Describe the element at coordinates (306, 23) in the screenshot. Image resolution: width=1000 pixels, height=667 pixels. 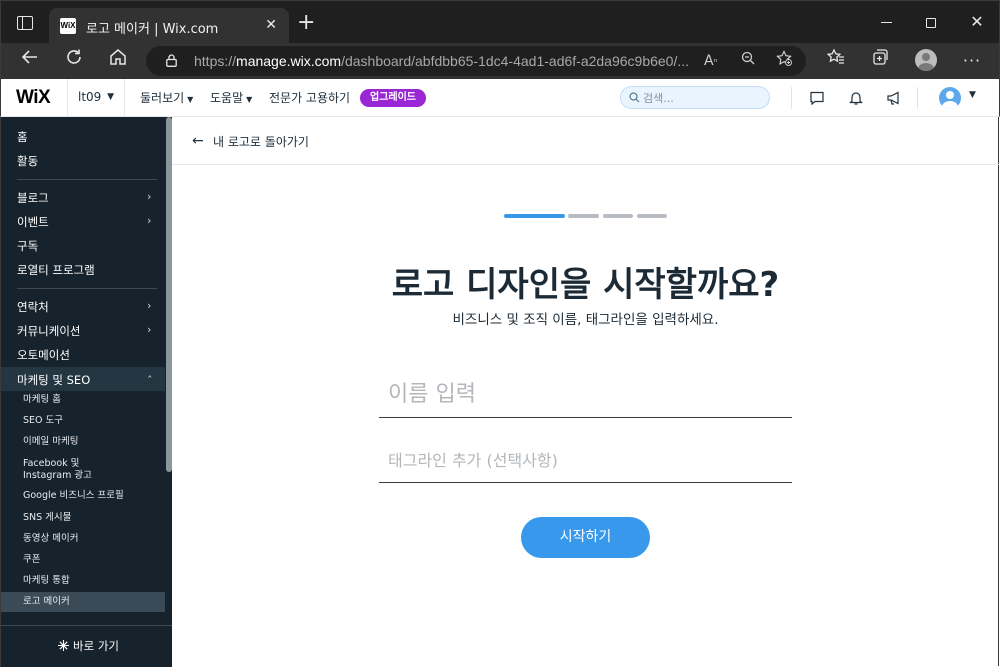
I see `new-tab-icon: +` at that location.